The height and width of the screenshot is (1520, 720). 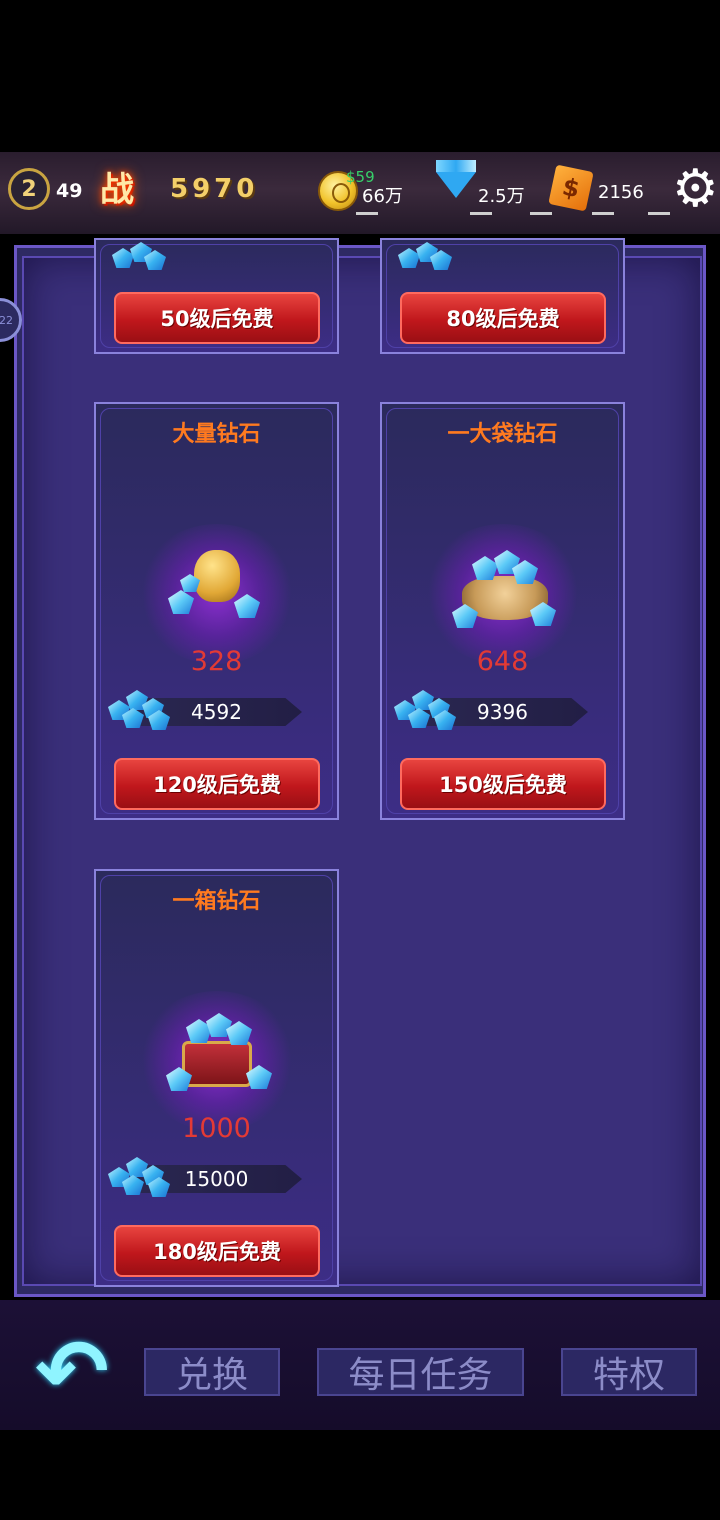 What do you see at coordinates (502, 661) in the screenshot?
I see `pack-price: 648` at bounding box center [502, 661].